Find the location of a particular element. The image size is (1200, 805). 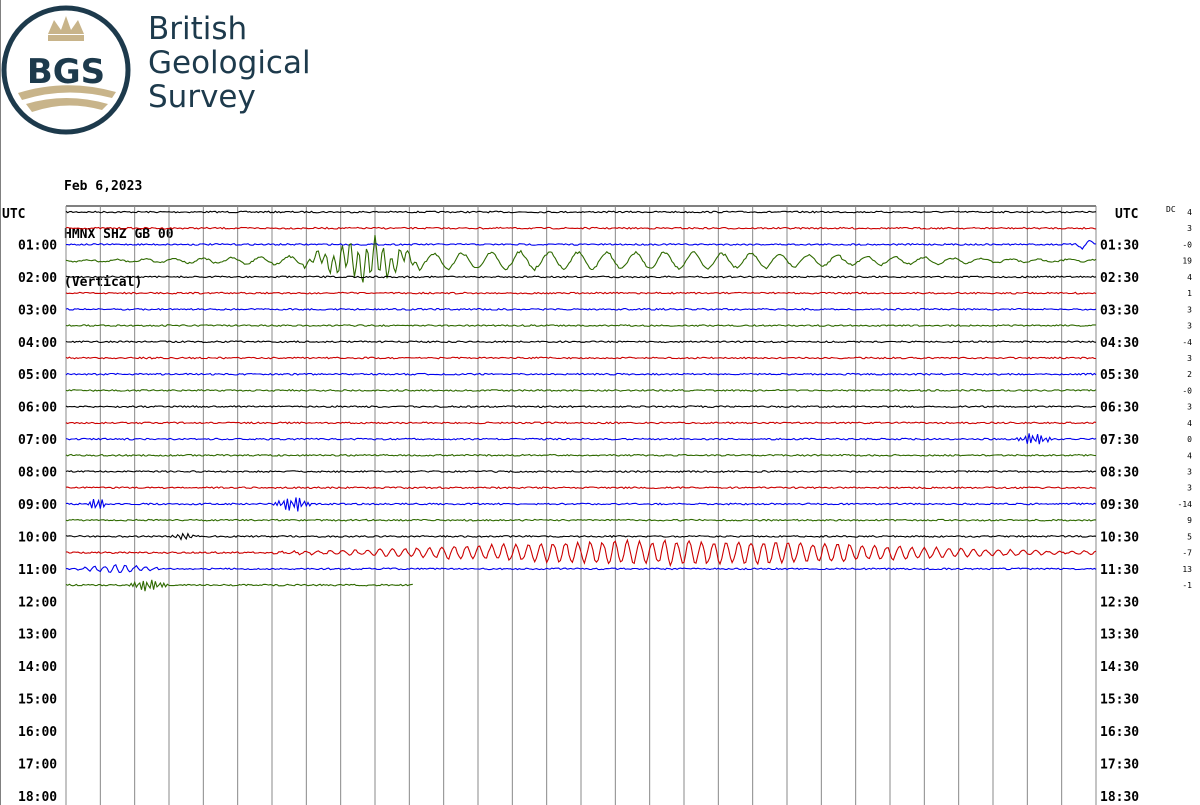

left-time-label: 14:00 is located at coordinates (37, 667).